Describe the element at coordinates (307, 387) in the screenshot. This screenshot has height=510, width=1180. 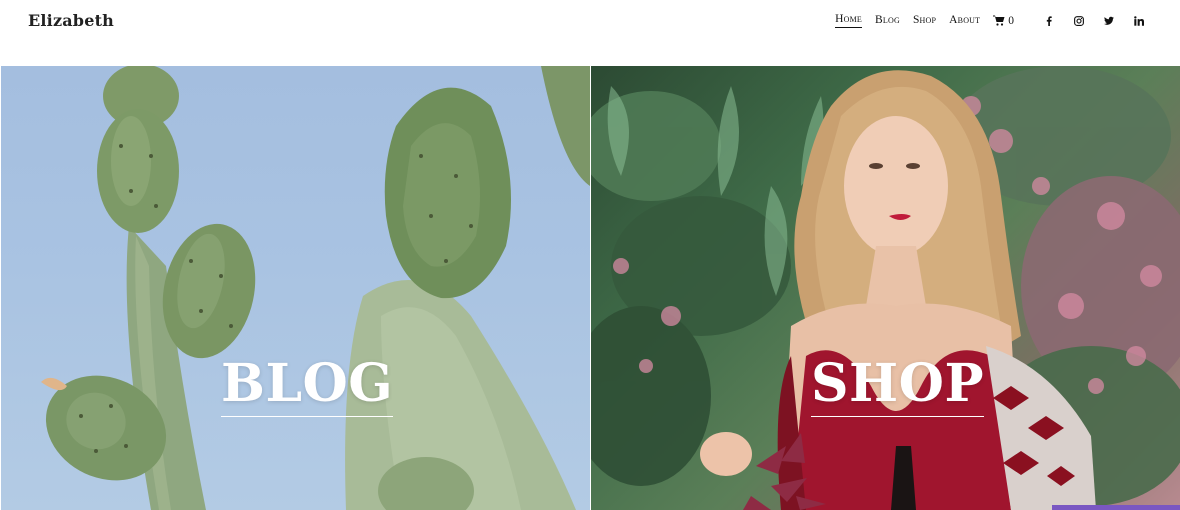
I see `blog-title: BLOG` at that location.